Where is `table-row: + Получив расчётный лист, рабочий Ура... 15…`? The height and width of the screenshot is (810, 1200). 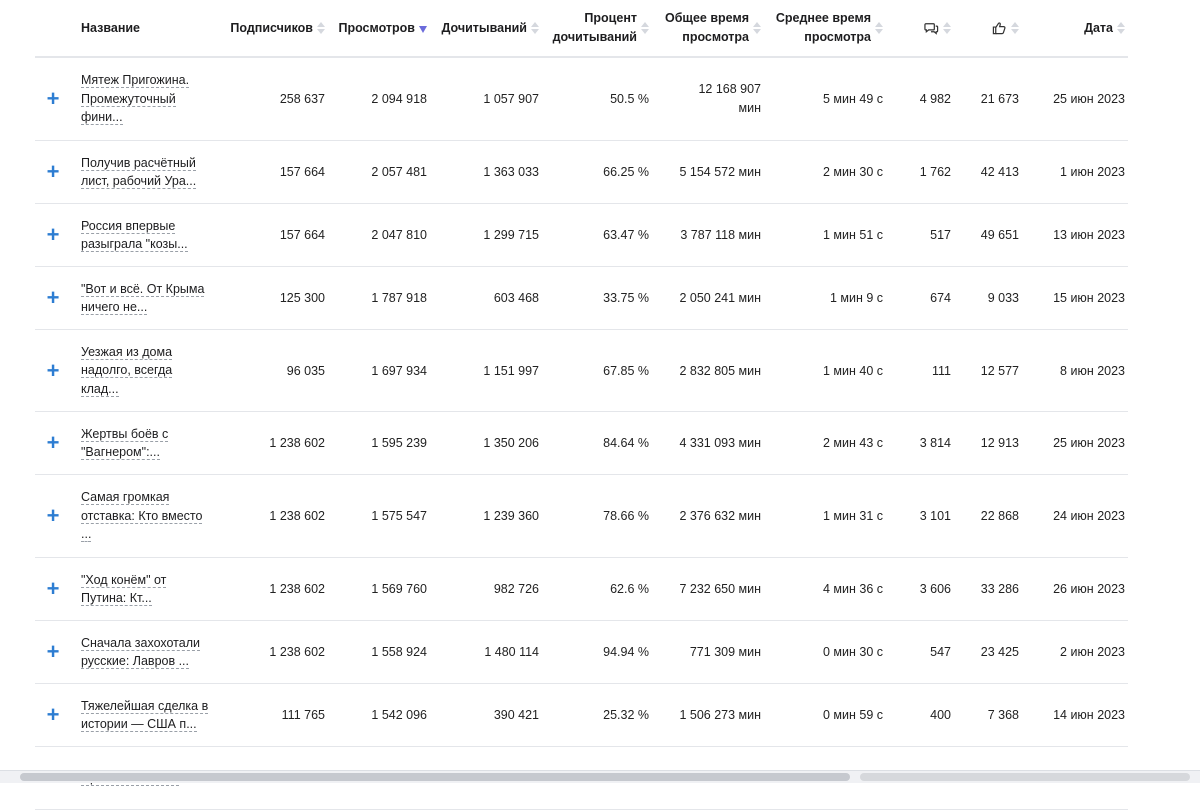
table-row: + Получив расчётный лист, рабочий Ура... 15… is located at coordinates (581, 172).